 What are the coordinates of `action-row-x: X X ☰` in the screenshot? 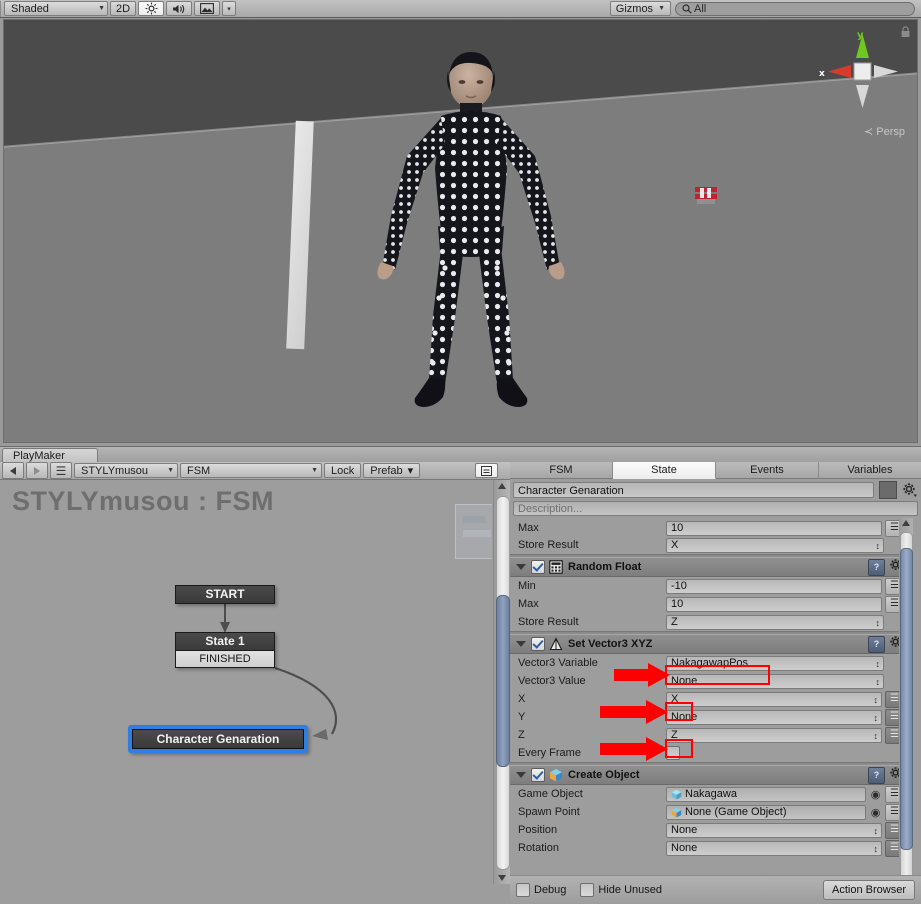 It's located at (709, 699).